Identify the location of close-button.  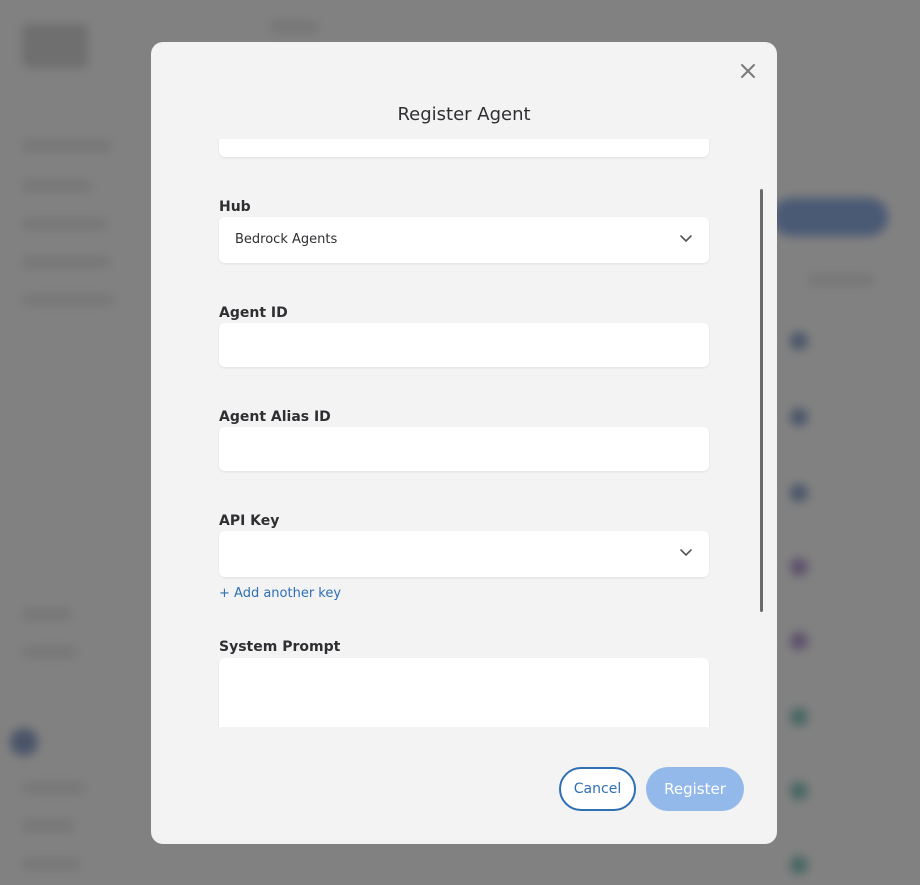
(748, 71).